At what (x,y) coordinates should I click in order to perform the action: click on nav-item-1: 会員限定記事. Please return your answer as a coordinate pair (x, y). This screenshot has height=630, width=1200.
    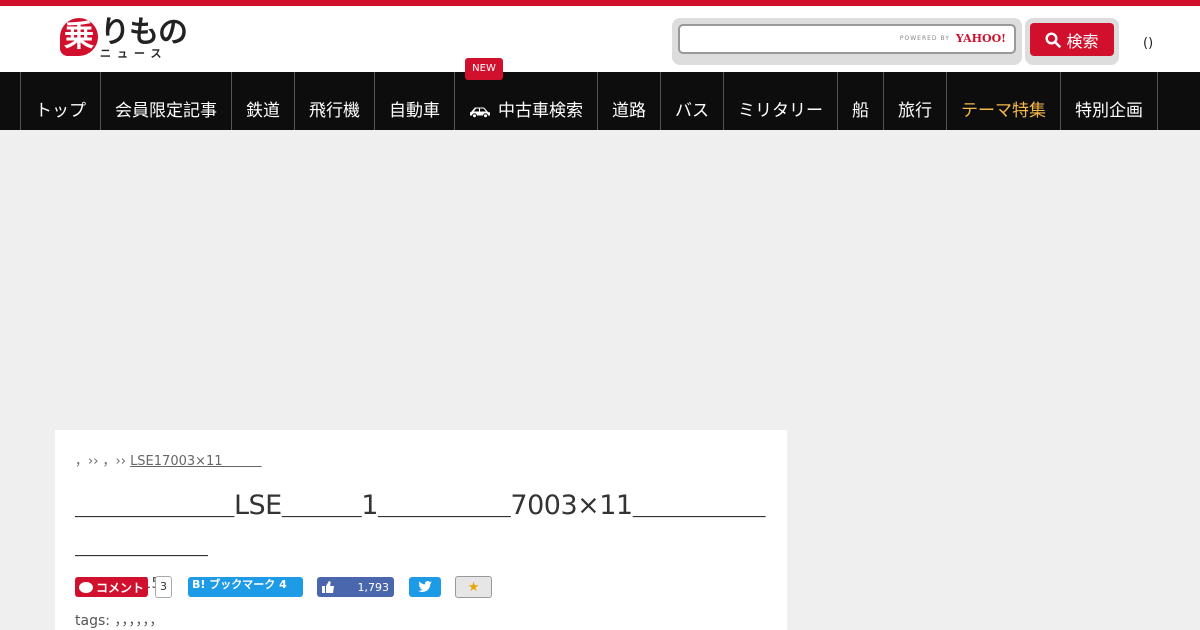
    Looking at the image, I should click on (166, 101).